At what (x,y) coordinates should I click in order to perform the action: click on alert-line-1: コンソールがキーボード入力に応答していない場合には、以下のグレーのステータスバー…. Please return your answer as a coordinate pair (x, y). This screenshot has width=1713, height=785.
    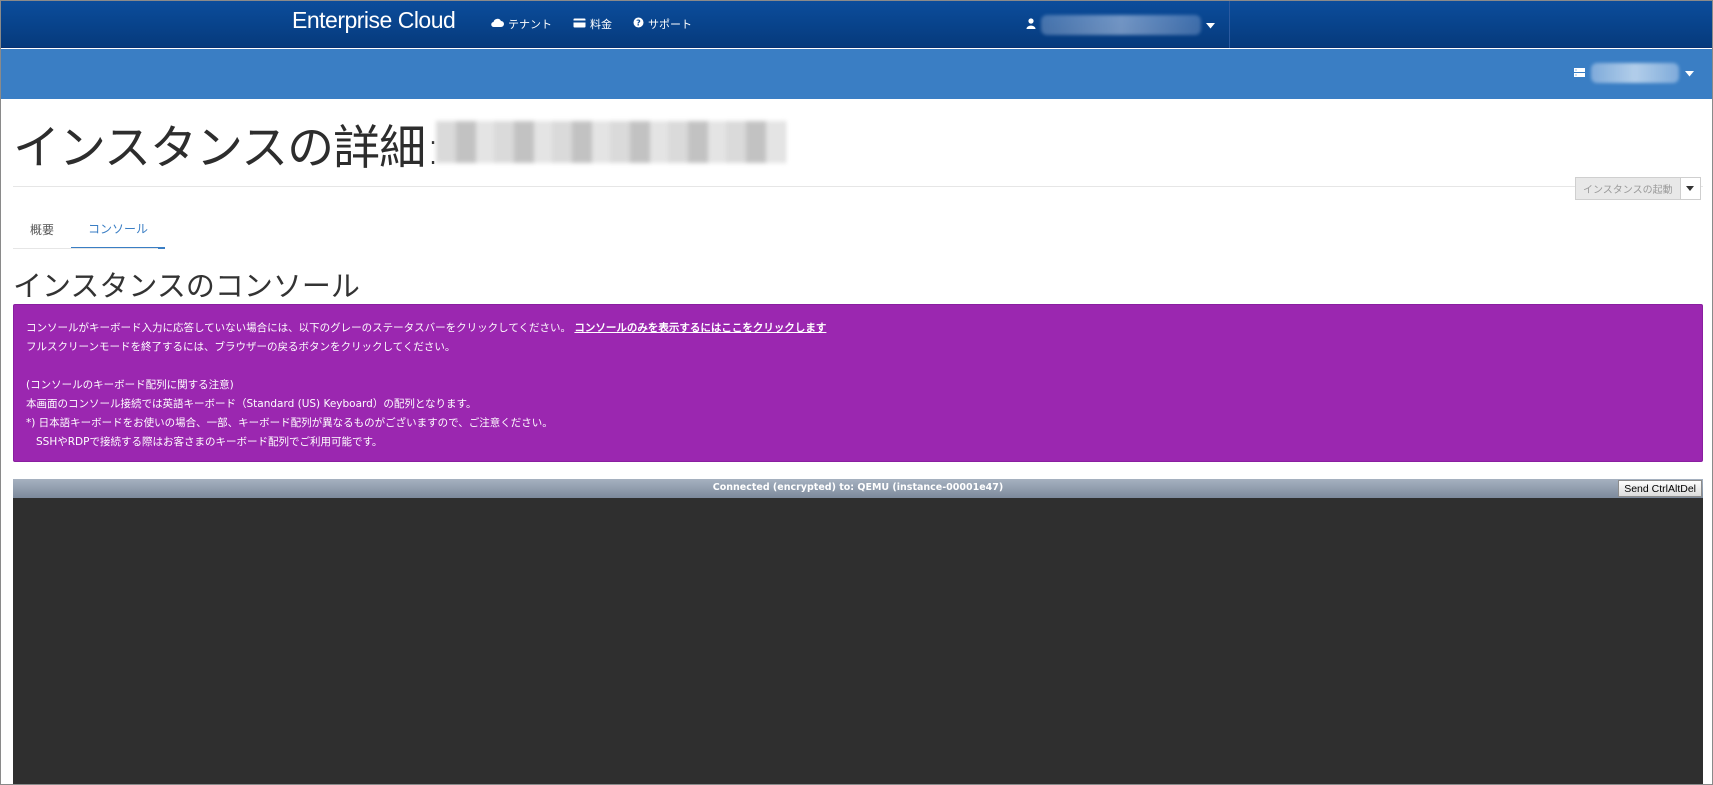
    Looking at the image, I should click on (858, 328).